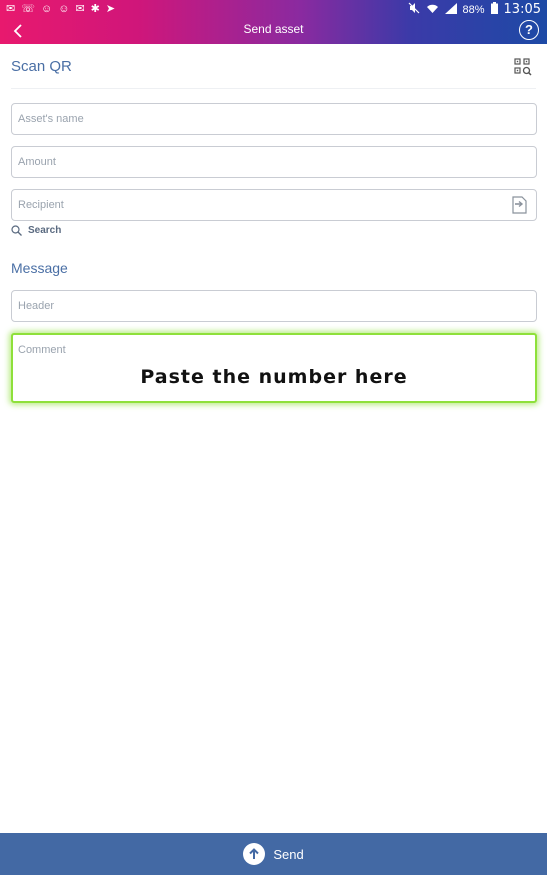 Image resolution: width=547 pixels, height=875 pixels. I want to click on battery-percentage: 88%, so click(473, 10).